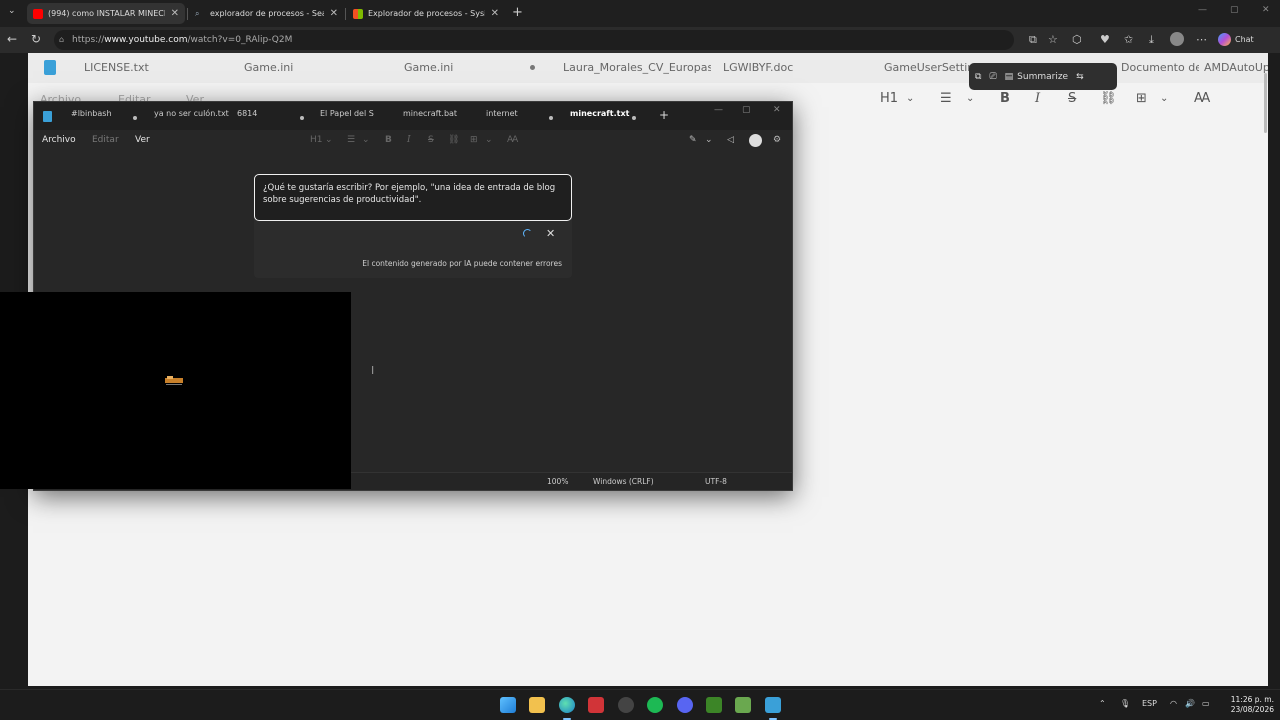 The width and height of the screenshot is (1280, 720). What do you see at coordinates (146, 40) in the screenshot?
I see `url-host: www.youtube.com` at bounding box center [146, 40].